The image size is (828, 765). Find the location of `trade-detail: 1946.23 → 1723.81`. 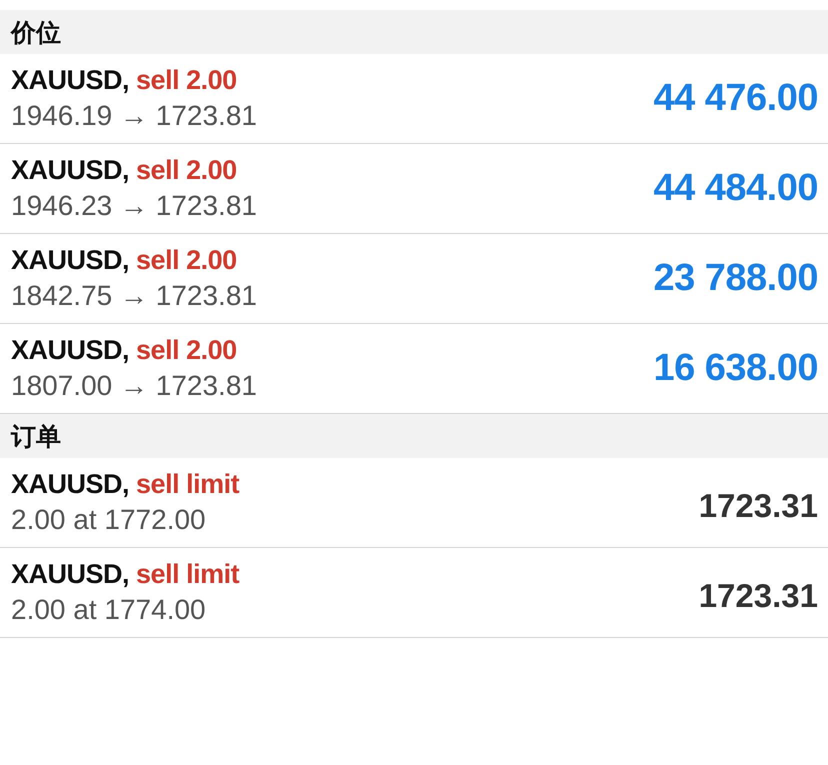

trade-detail: 1946.23 → 1723.81 is located at coordinates (134, 206).